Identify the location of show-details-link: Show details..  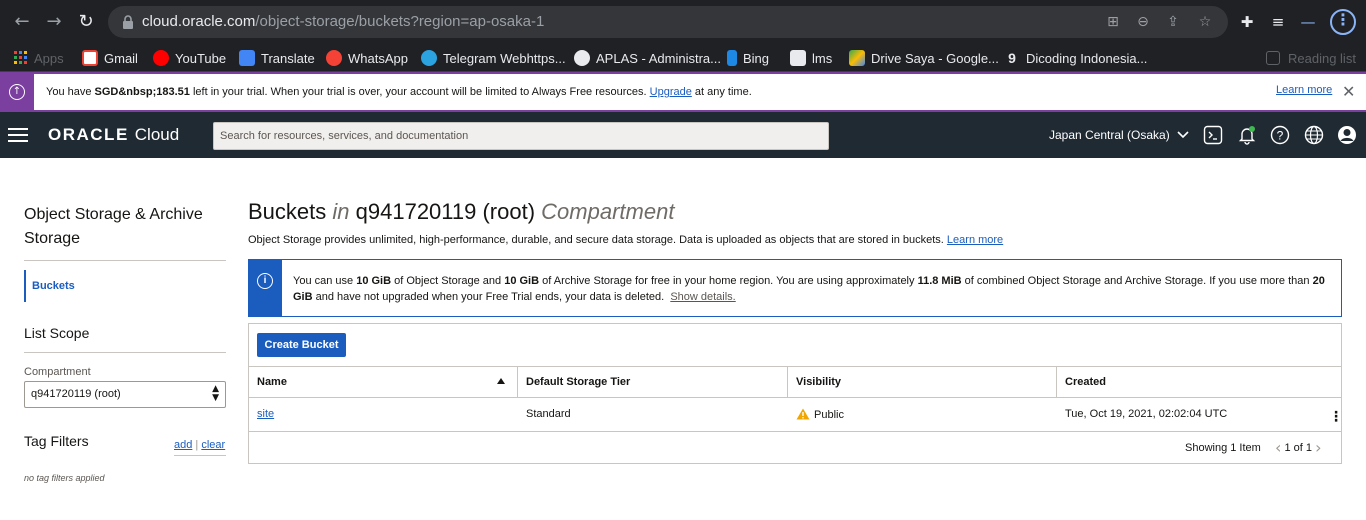
(702, 297).